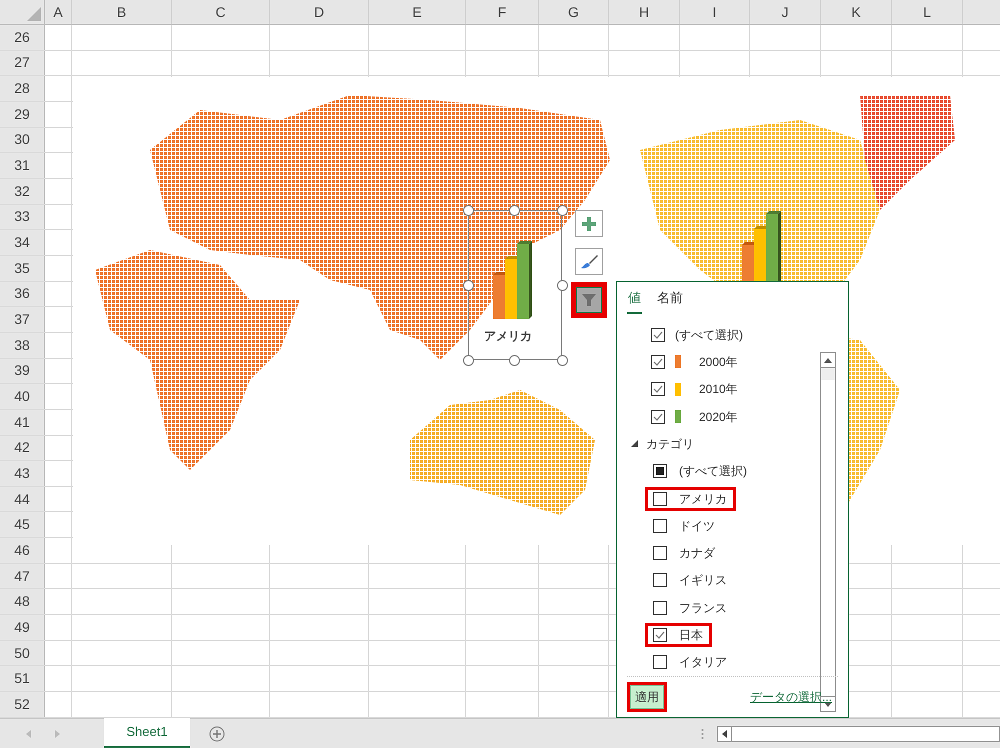  I want to click on row-header: 26, so click(22, 37).